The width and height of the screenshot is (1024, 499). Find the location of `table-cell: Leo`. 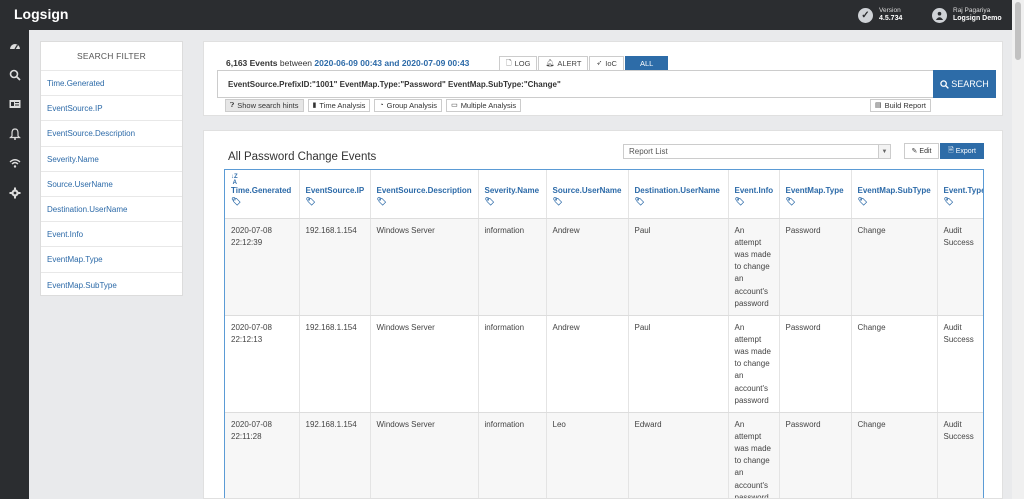

table-cell: Leo is located at coordinates (587, 455).